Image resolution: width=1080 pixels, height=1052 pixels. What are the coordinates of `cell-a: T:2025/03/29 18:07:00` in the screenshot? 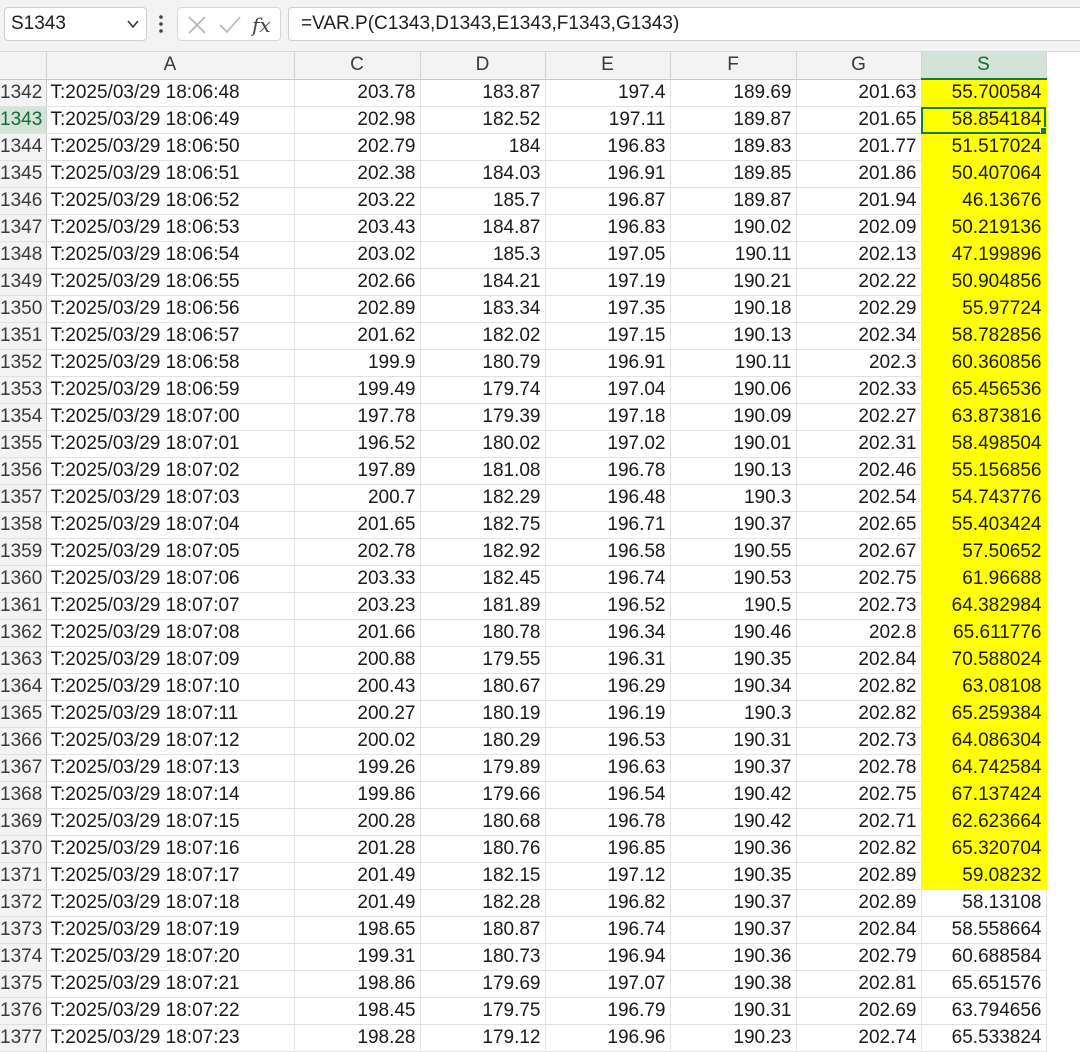 It's located at (170, 417).